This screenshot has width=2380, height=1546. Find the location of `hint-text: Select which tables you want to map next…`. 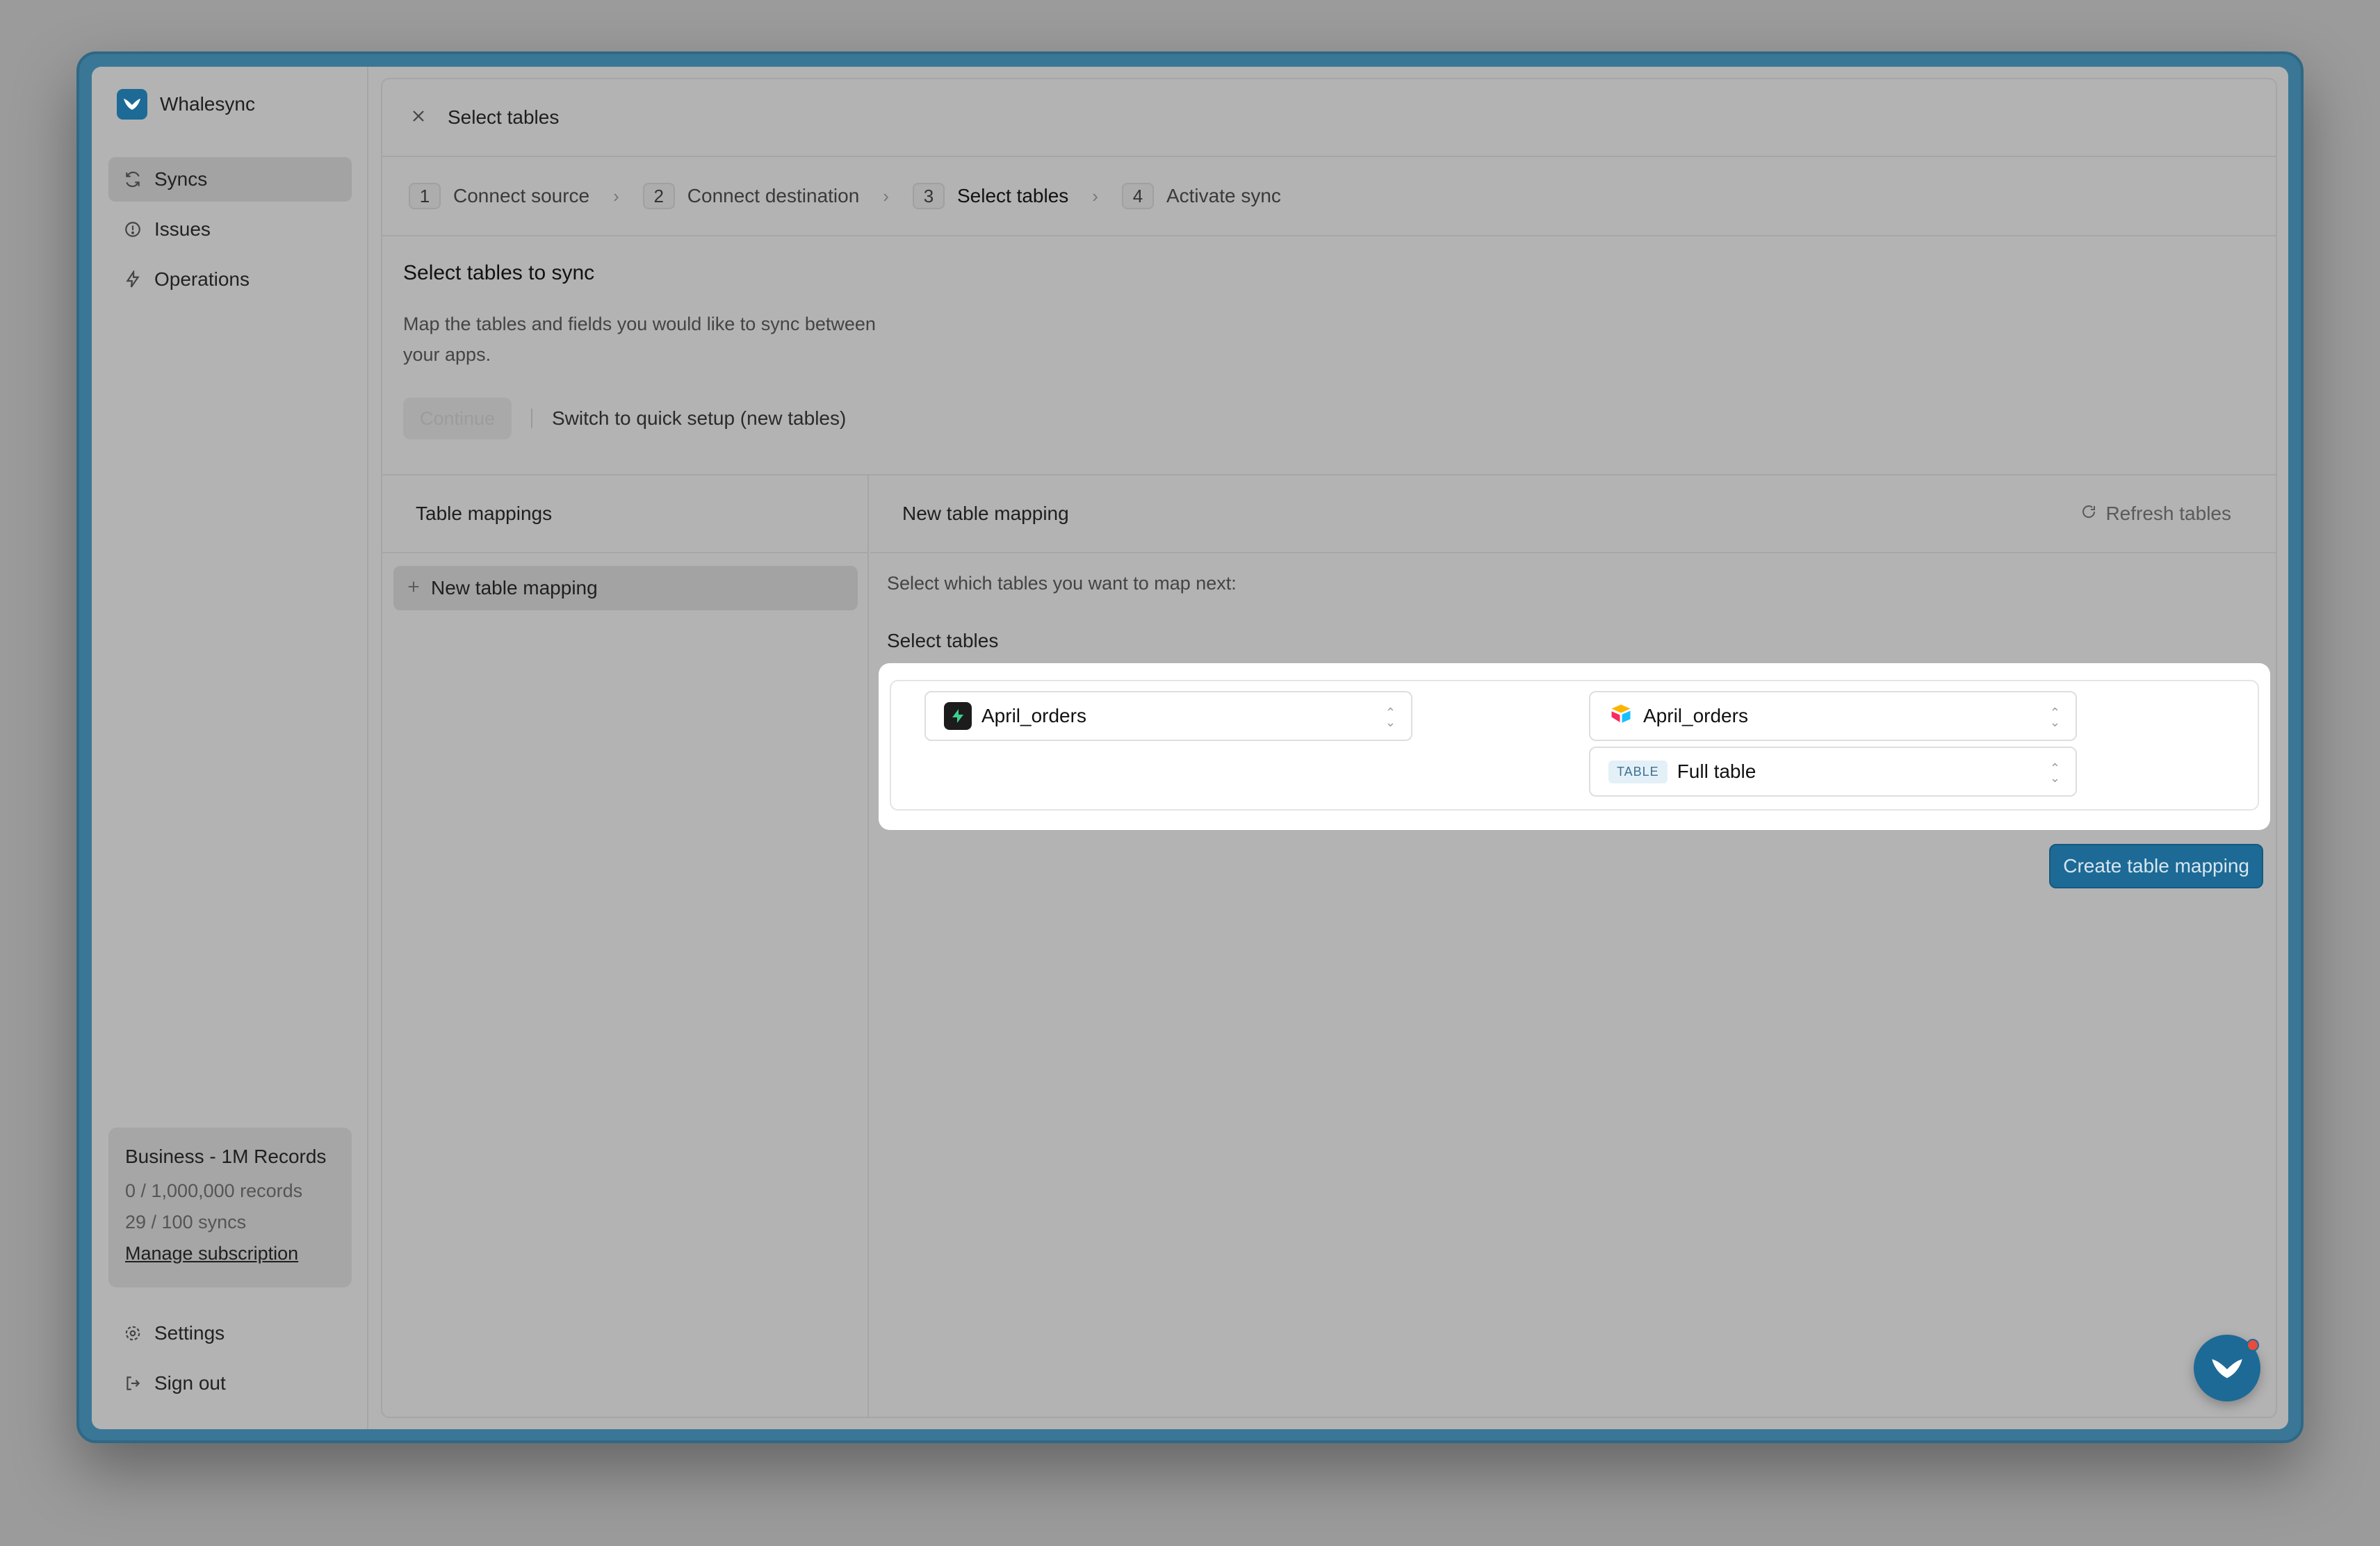

hint-text: Select which tables you want to map next… is located at coordinates (1062, 583).